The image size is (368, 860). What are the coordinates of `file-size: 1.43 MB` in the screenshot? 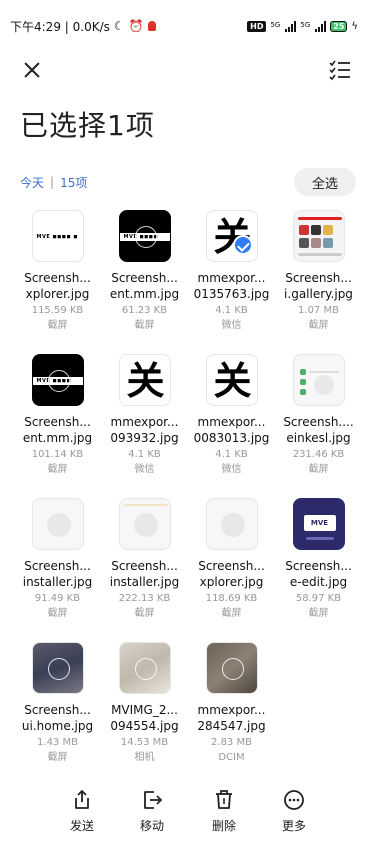 It's located at (57, 742).